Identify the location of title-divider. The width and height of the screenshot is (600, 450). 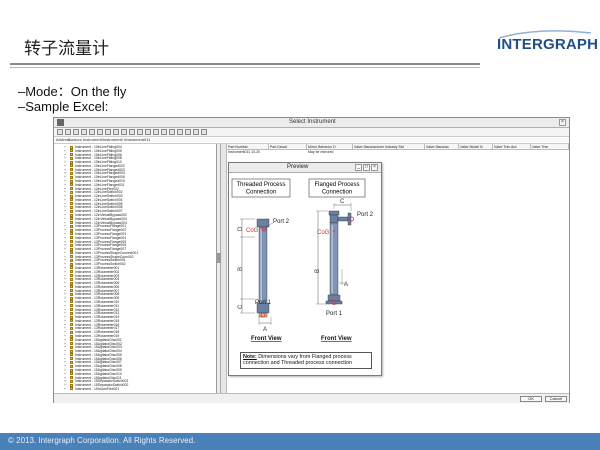
(245, 64).